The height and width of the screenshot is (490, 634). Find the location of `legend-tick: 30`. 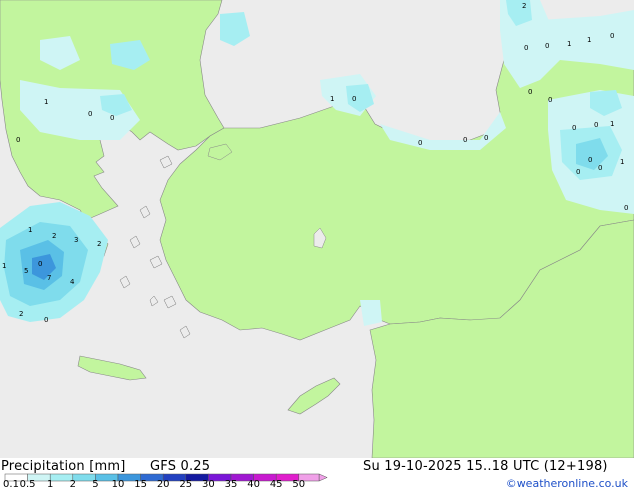

legend-tick: 30 is located at coordinates (208, 484).